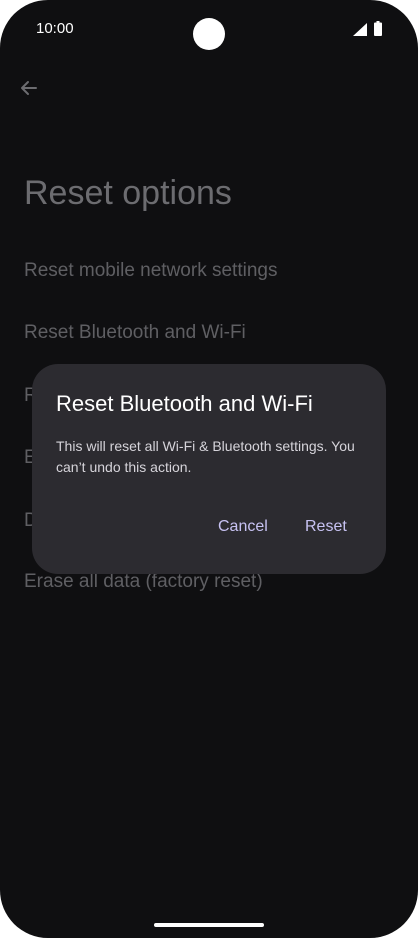 The image size is (418, 938). What do you see at coordinates (209, 925) in the screenshot?
I see `home-indicator` at bounding box center [209, 925].